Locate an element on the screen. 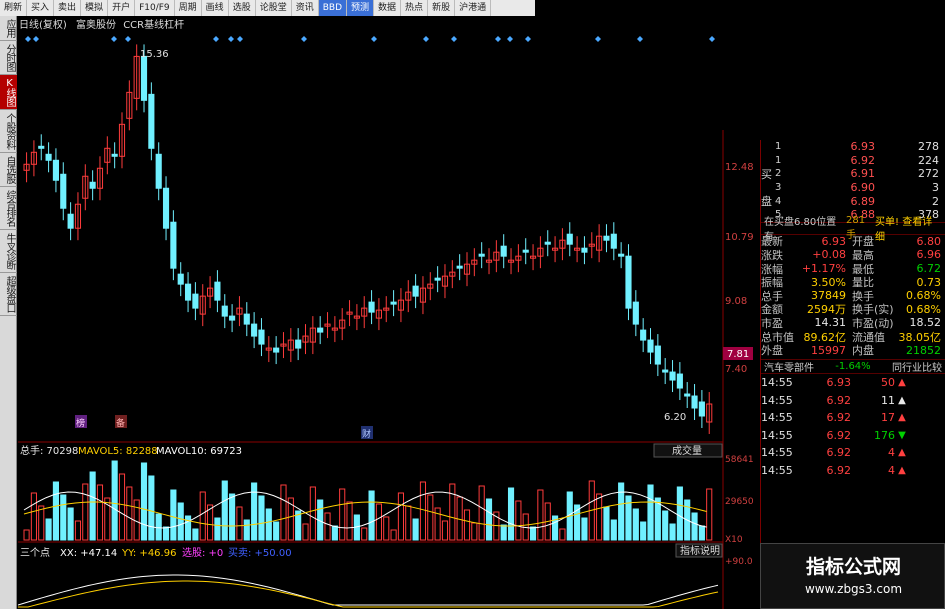 This screenshot has width=945, height=609. quote-value: 3.50% is located at coordinates (828, 282).